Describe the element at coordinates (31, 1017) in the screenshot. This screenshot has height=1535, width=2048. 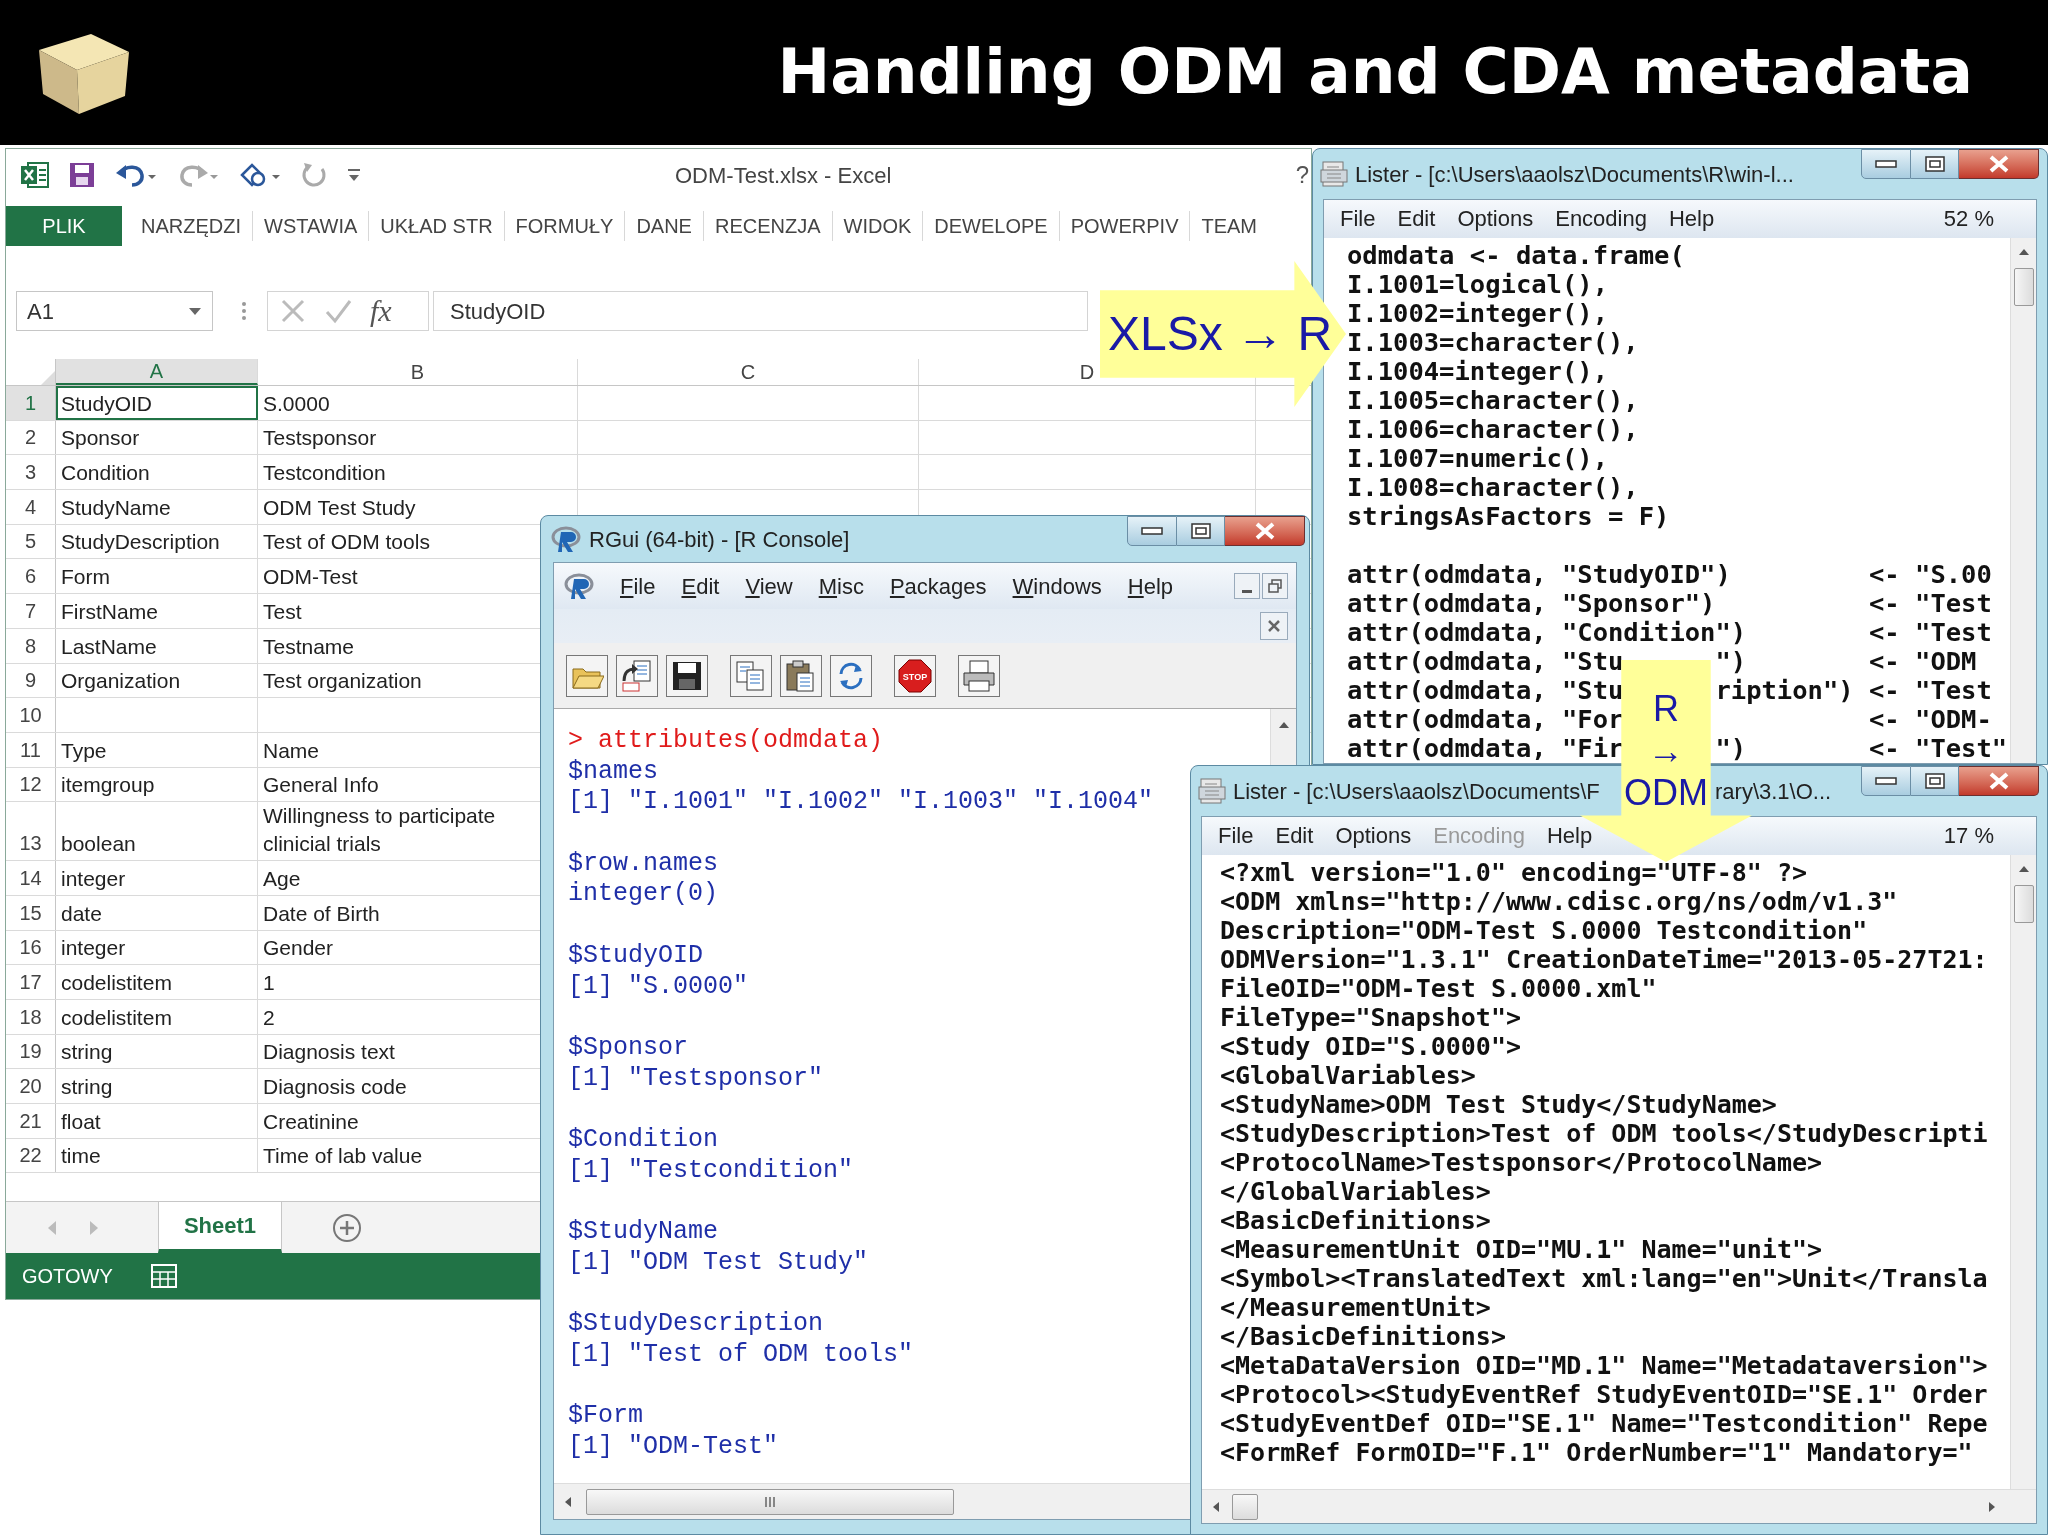
I see `row-header: 18` at that location.